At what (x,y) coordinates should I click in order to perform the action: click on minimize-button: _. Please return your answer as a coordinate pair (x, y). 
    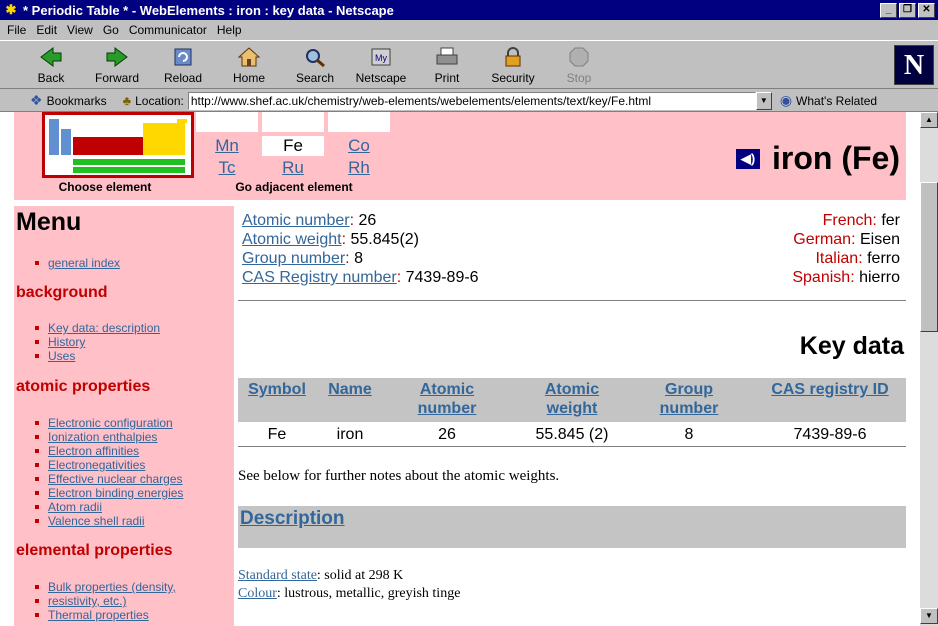
    Looking at the image, I should click on (888, 10).